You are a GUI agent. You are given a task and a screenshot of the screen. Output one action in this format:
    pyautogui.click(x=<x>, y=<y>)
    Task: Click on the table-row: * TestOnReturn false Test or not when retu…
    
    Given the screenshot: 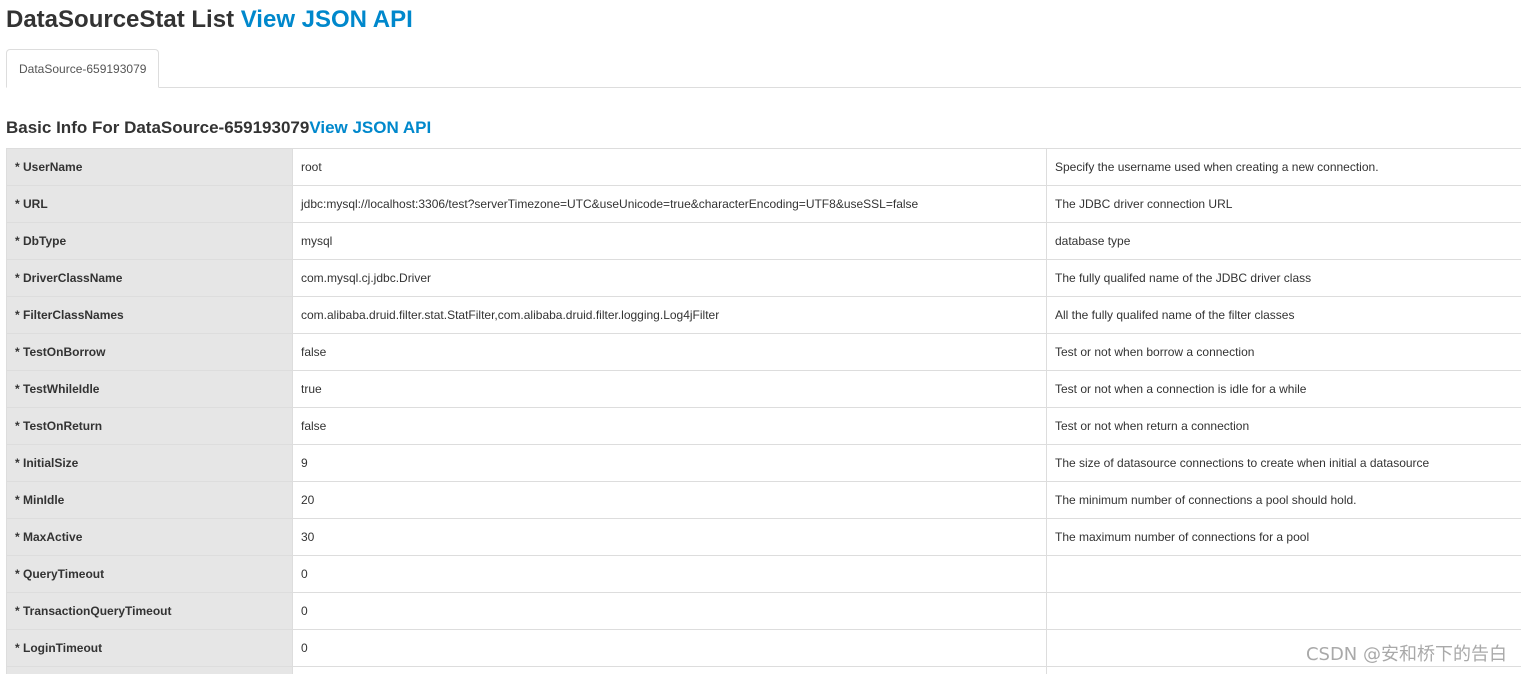 What is the action you would take?
    pyautogui.click(x=763, y=426)
    